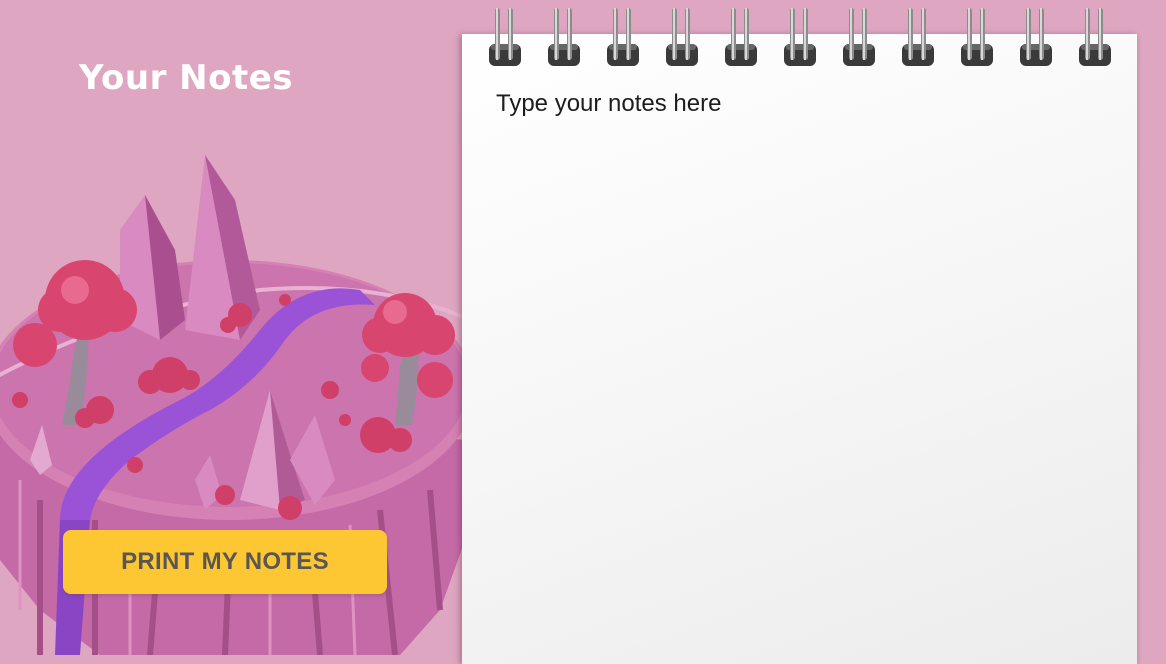 The height and width of the screenshot is (664, 1166). I want to click on page-title: Your Notes, so click(186, 78).